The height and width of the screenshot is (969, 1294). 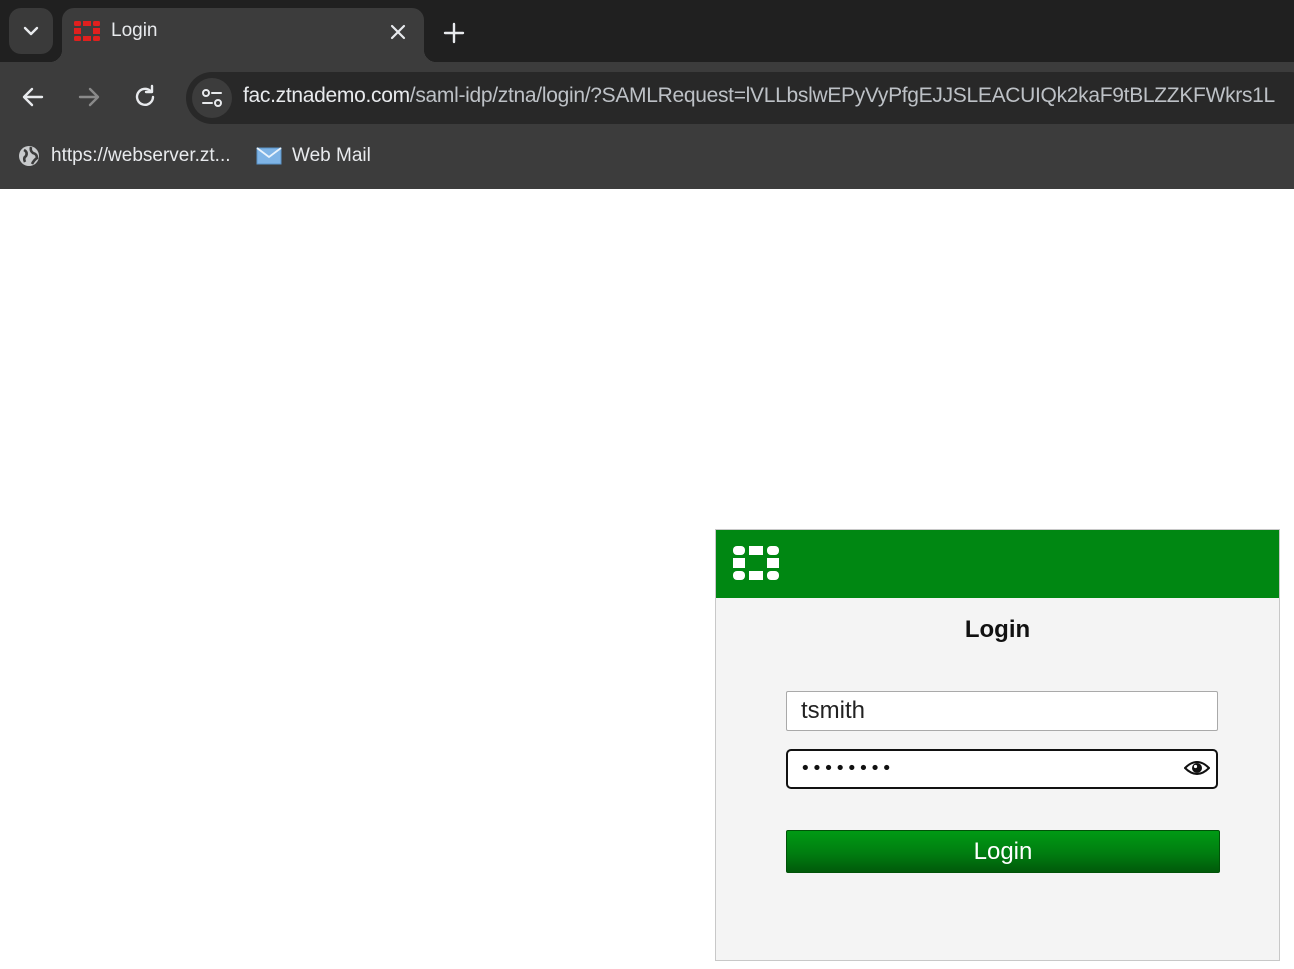 I want to click on close-icon, so click(x=398, y=32).